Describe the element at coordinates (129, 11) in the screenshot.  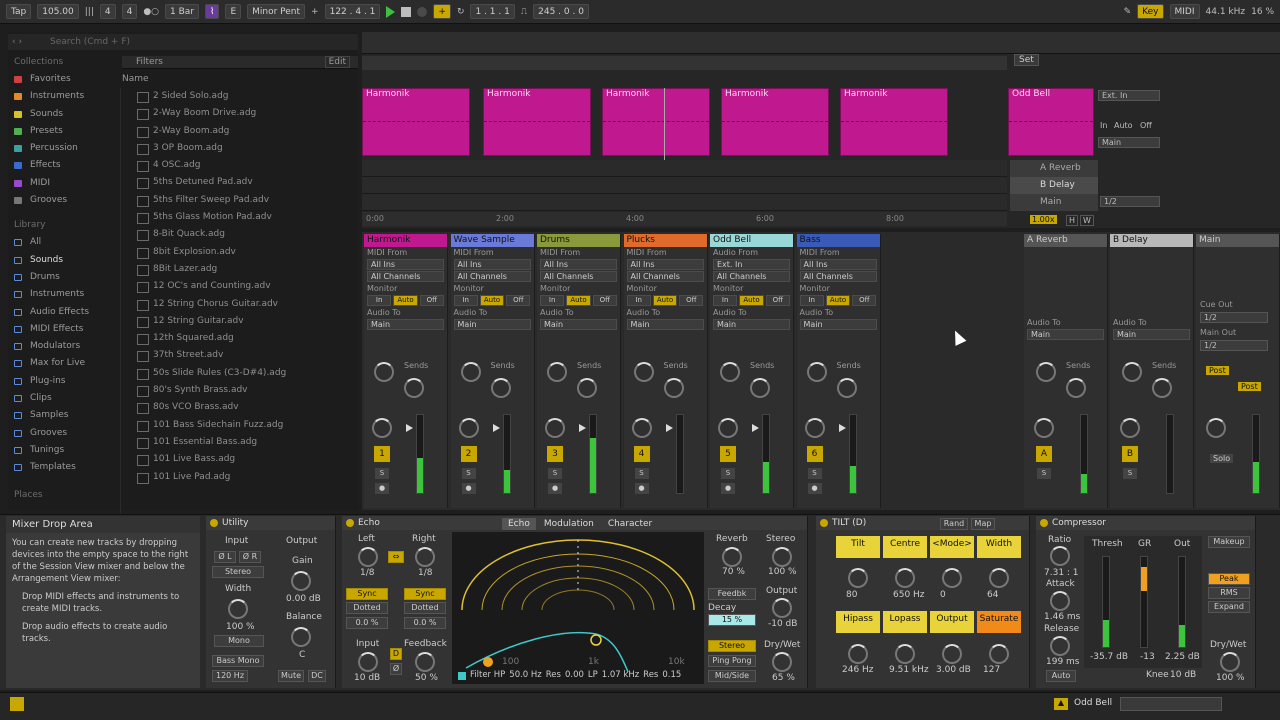
I see `signature-denominator: 4` at that location.